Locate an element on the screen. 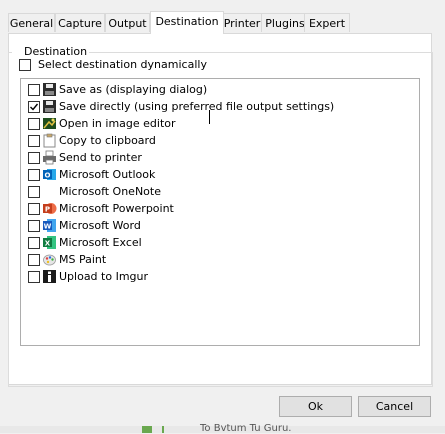 The image size is (445, 434). list-item: Microsoft OneNote is located at coordinates (220, 192).